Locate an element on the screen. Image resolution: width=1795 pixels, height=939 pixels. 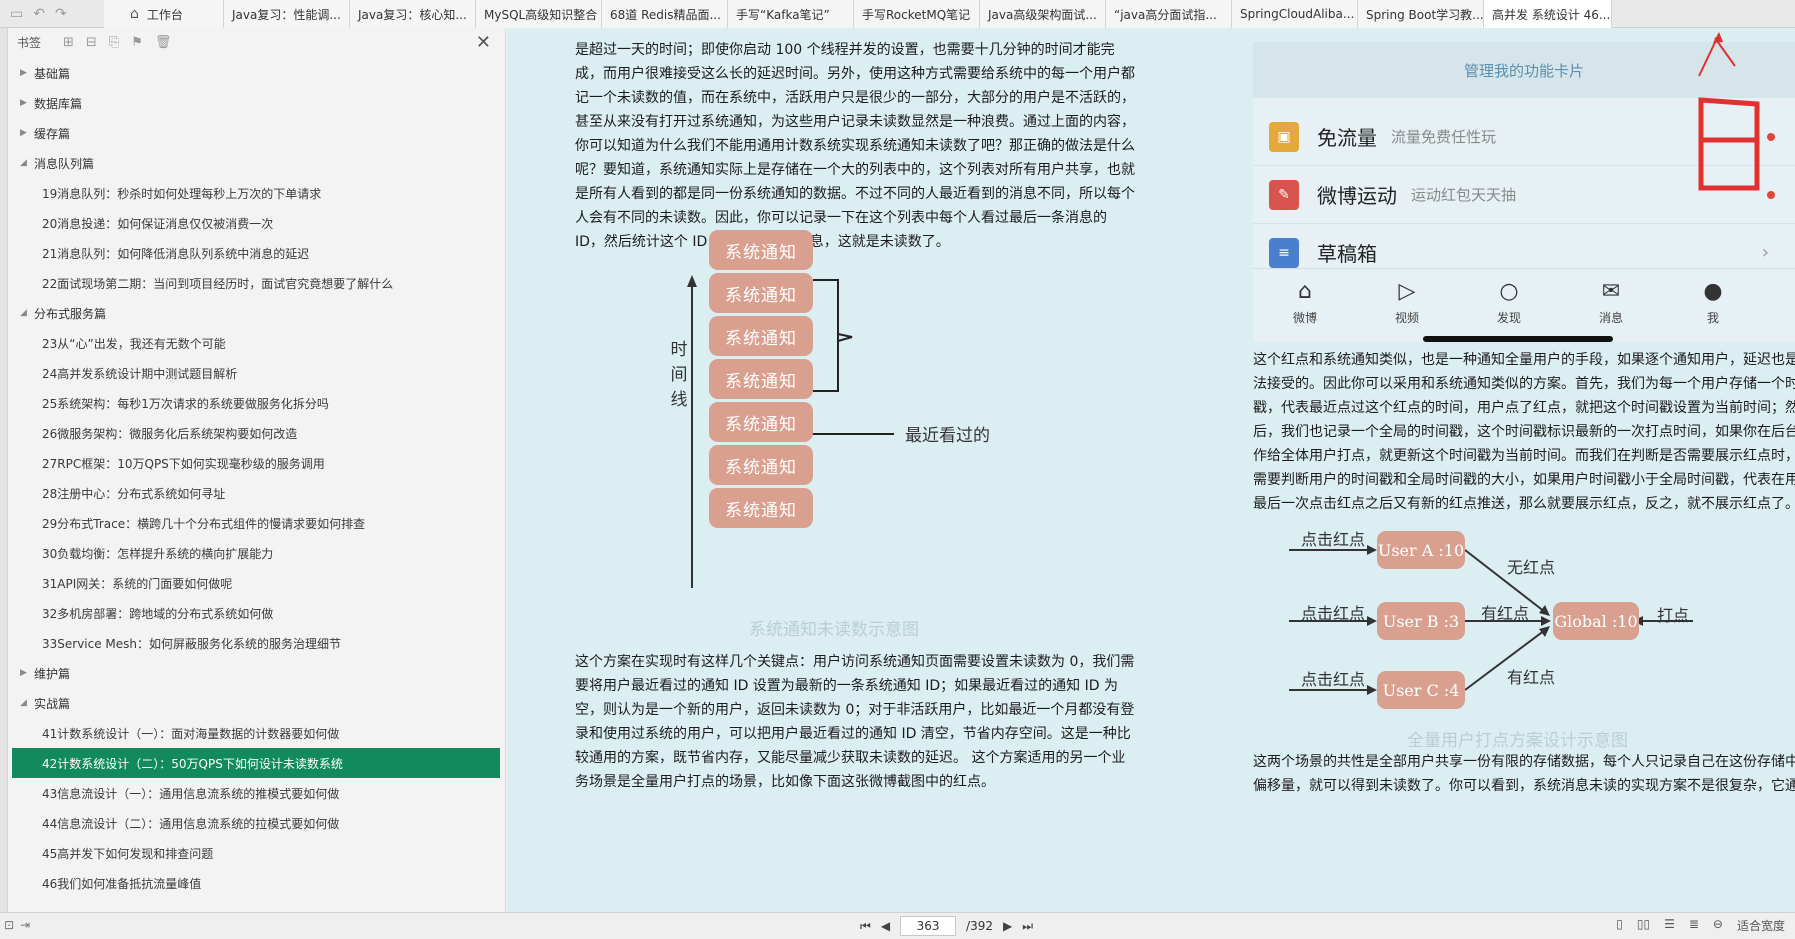
page-number-input: 363 is located at coordinates (928, 926).